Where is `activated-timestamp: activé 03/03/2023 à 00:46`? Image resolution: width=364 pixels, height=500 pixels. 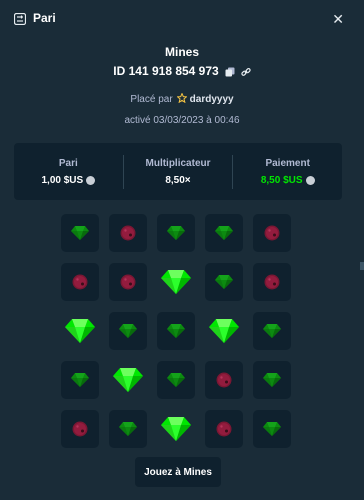 activated-timestamp: activé 03/03/2023 à 00:46 is located at coordinates (182, 120).